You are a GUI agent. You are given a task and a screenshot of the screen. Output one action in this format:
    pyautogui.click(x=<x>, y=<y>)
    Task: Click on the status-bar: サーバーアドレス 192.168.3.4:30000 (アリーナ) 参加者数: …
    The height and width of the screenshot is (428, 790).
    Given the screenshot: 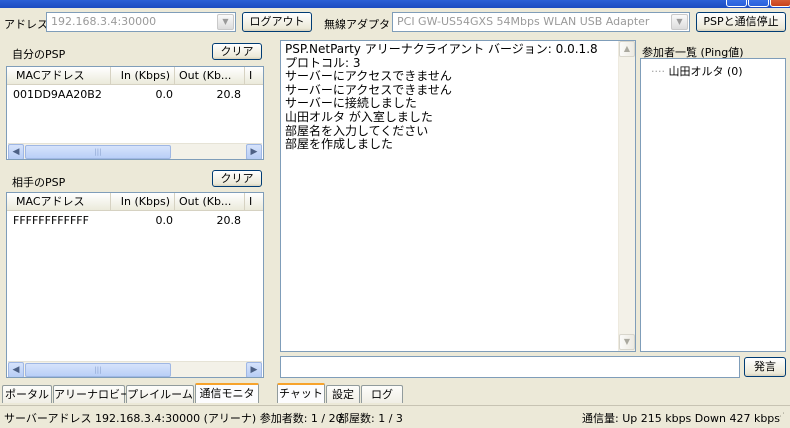 What is the action you would take?
    pyautogui.click(x=395, y=416)
    